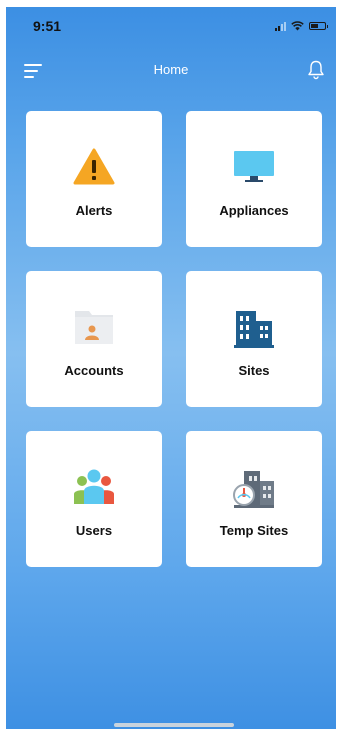  I want to click on tile-label: Alerts, so click(94, 210).